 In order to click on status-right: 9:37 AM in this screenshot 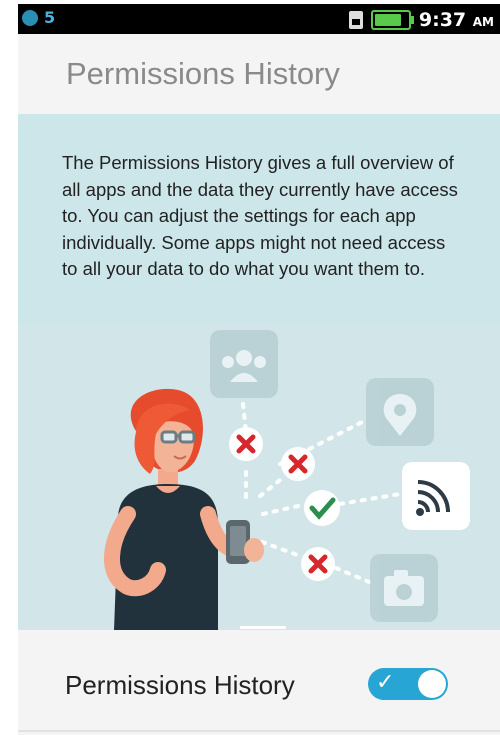, I will do `click(421, 20)`.